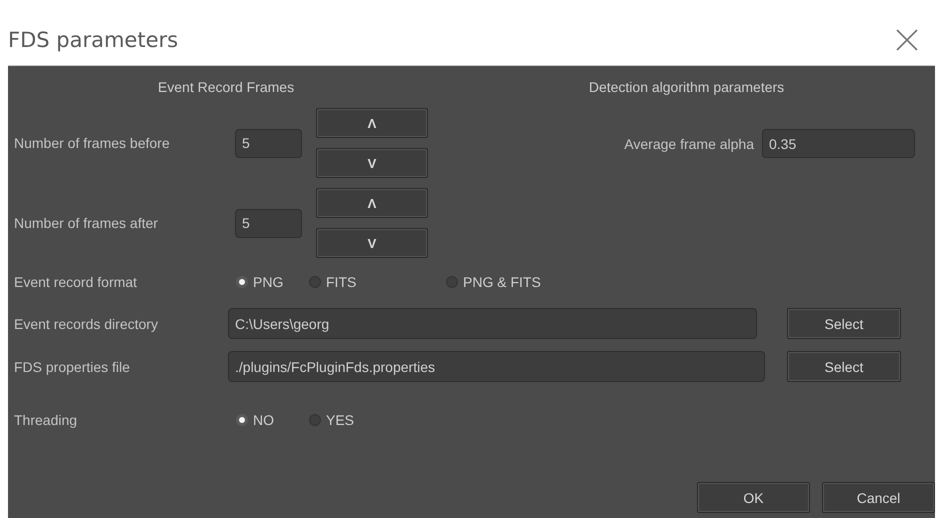  Describe the element at coordinates (226, 87) in the screenshot. I see `section-heading: Event Record Frames` at that location.